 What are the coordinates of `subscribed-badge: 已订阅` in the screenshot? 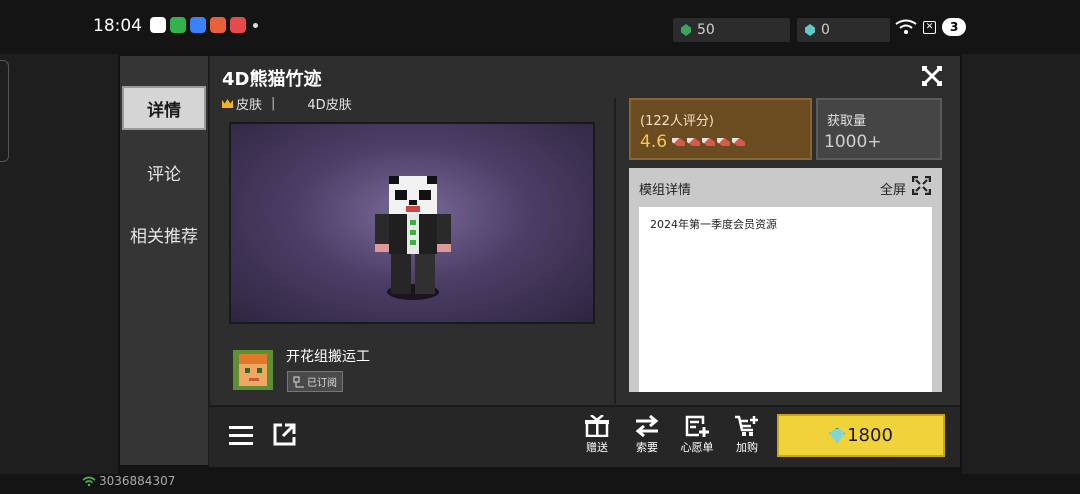 It's located at (315, 381).